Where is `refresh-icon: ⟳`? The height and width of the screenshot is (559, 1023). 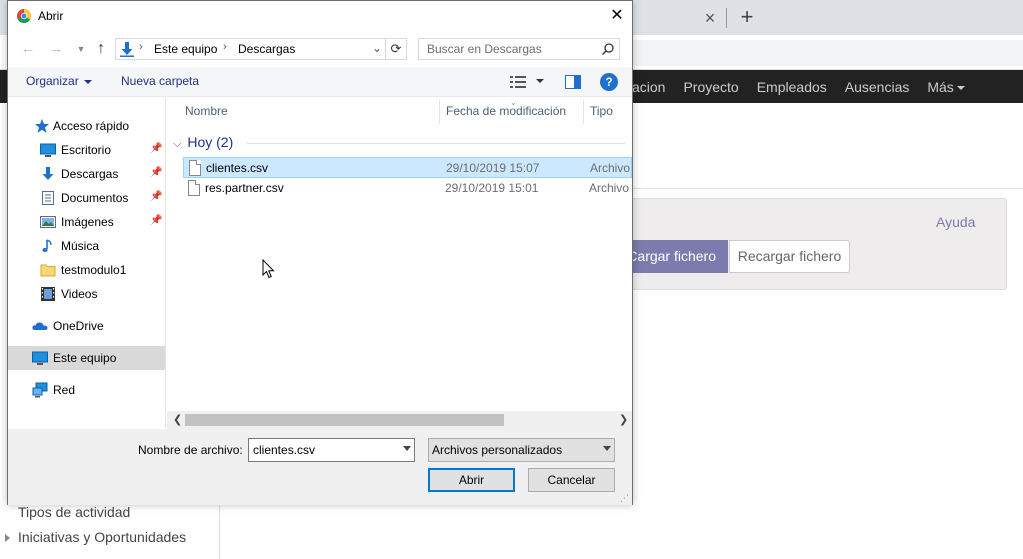
refresh-icon: ⟳ is located at coordinates (396, 49).